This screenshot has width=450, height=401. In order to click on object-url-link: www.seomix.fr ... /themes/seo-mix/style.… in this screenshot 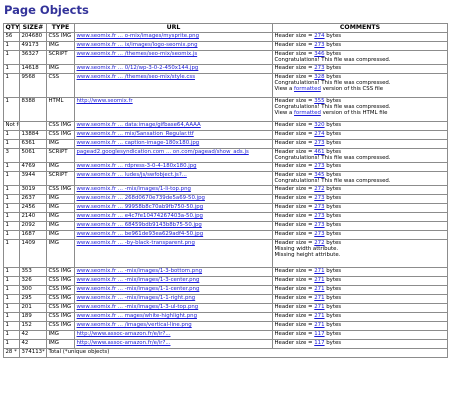, I will do `click(136, 78)`.